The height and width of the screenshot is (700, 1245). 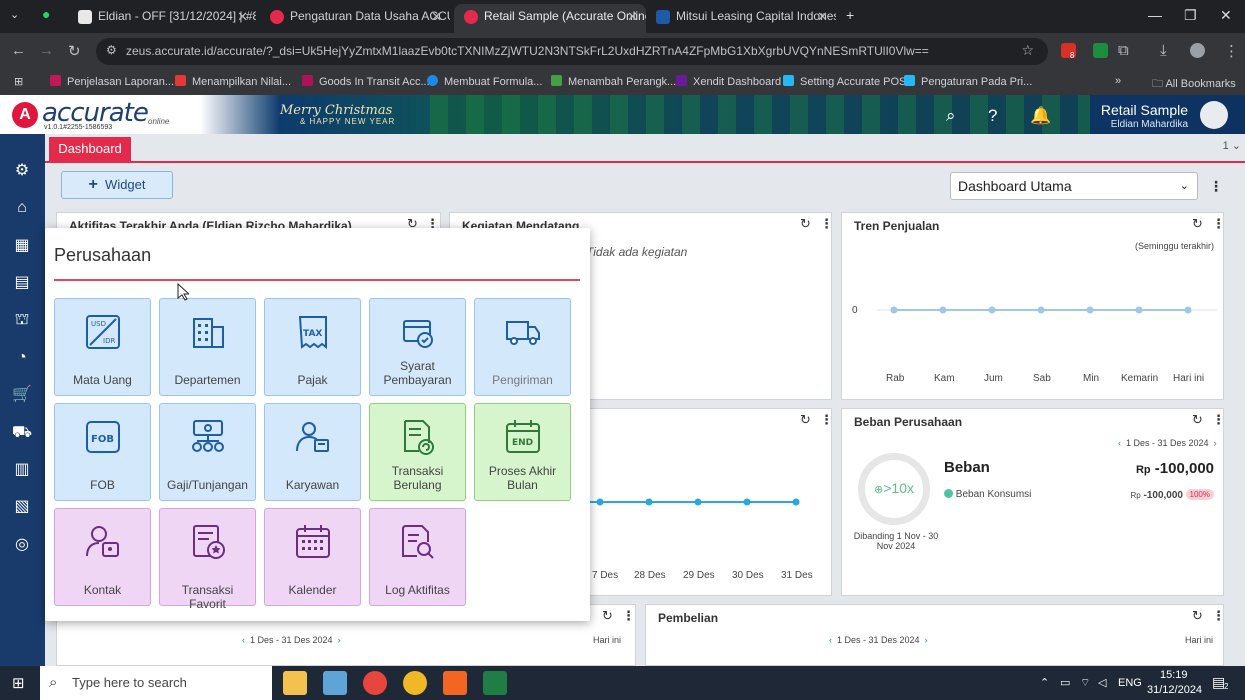 I want to click on reload-icon: ↻, so click(x=74, y=51).